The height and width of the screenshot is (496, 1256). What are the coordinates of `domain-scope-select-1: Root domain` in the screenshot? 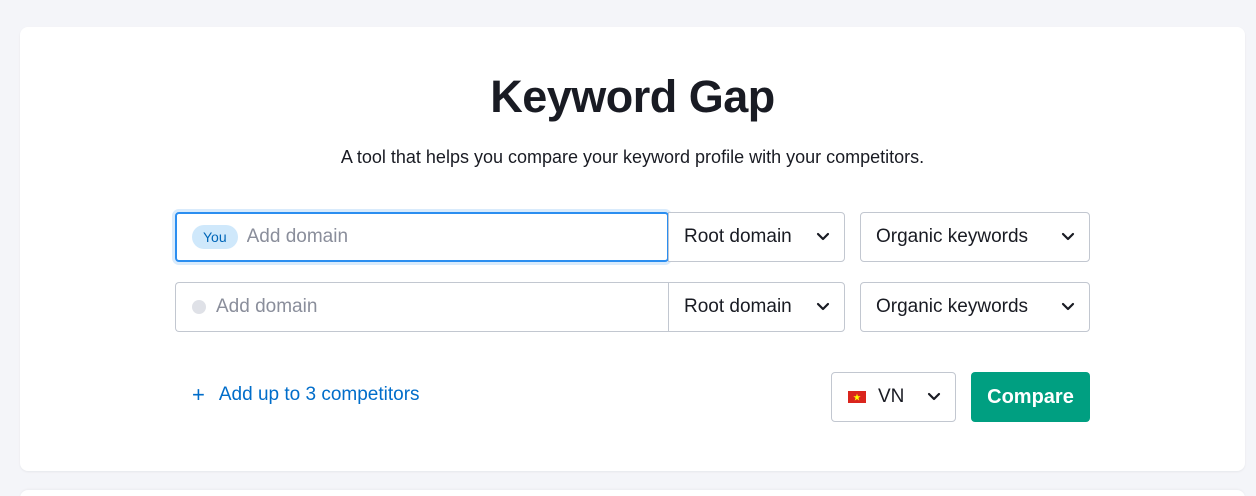 It's located at (756, 237).